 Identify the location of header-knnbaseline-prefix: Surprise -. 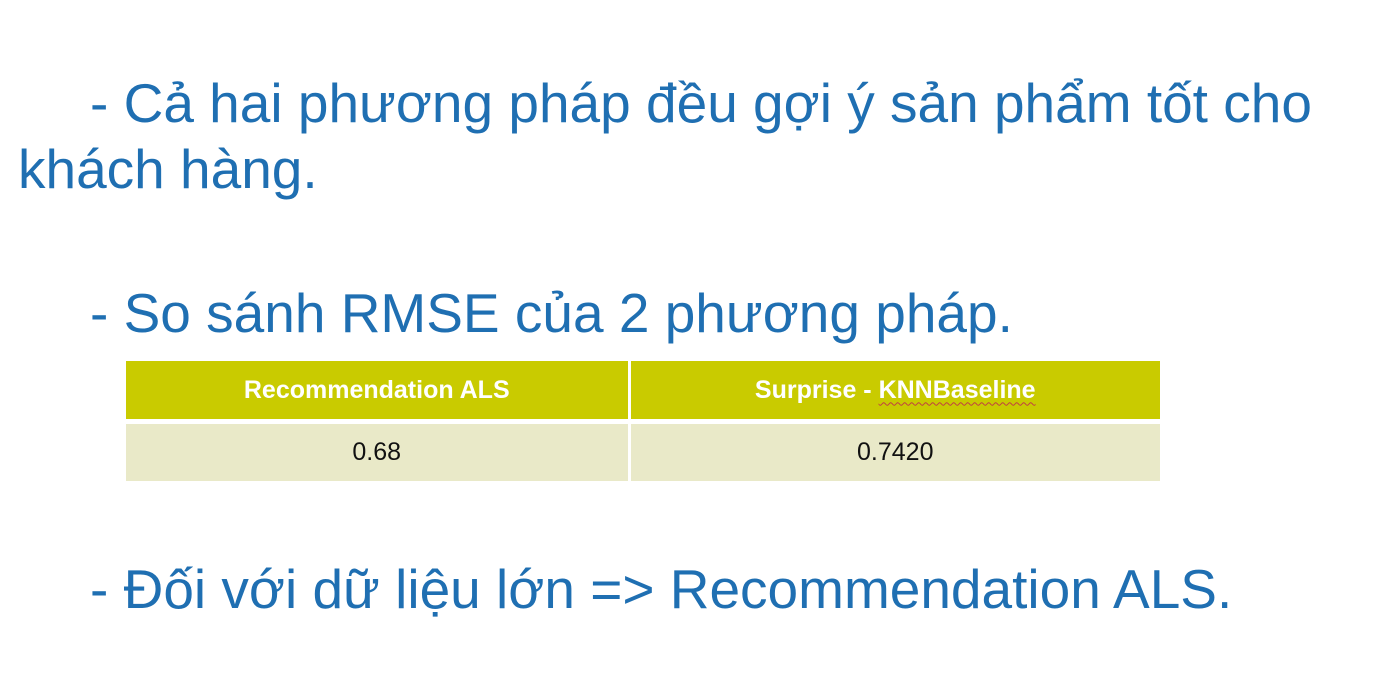
(816, 389).